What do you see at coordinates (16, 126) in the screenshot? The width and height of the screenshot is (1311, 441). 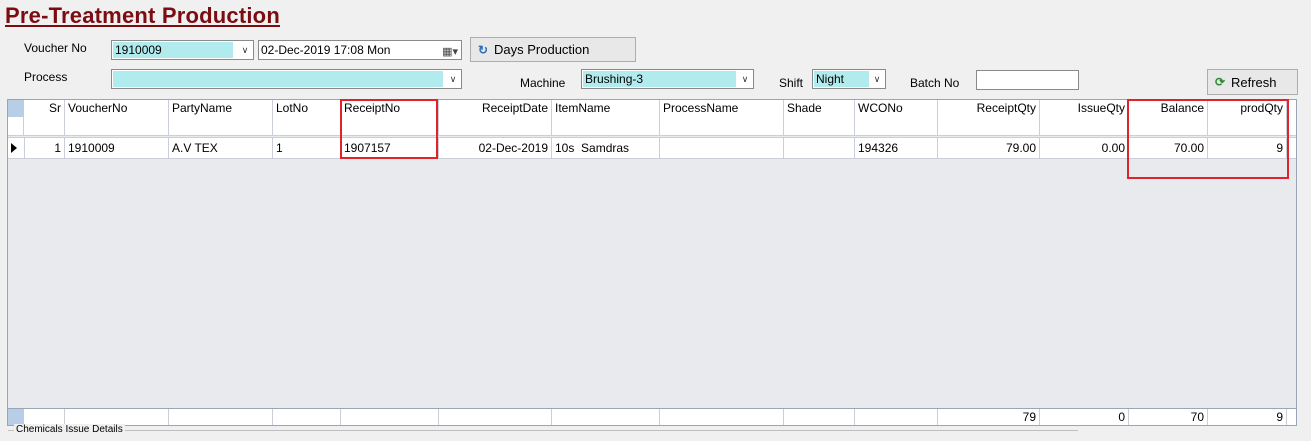 I see `filter-selector` at bounding box center [16, 126].